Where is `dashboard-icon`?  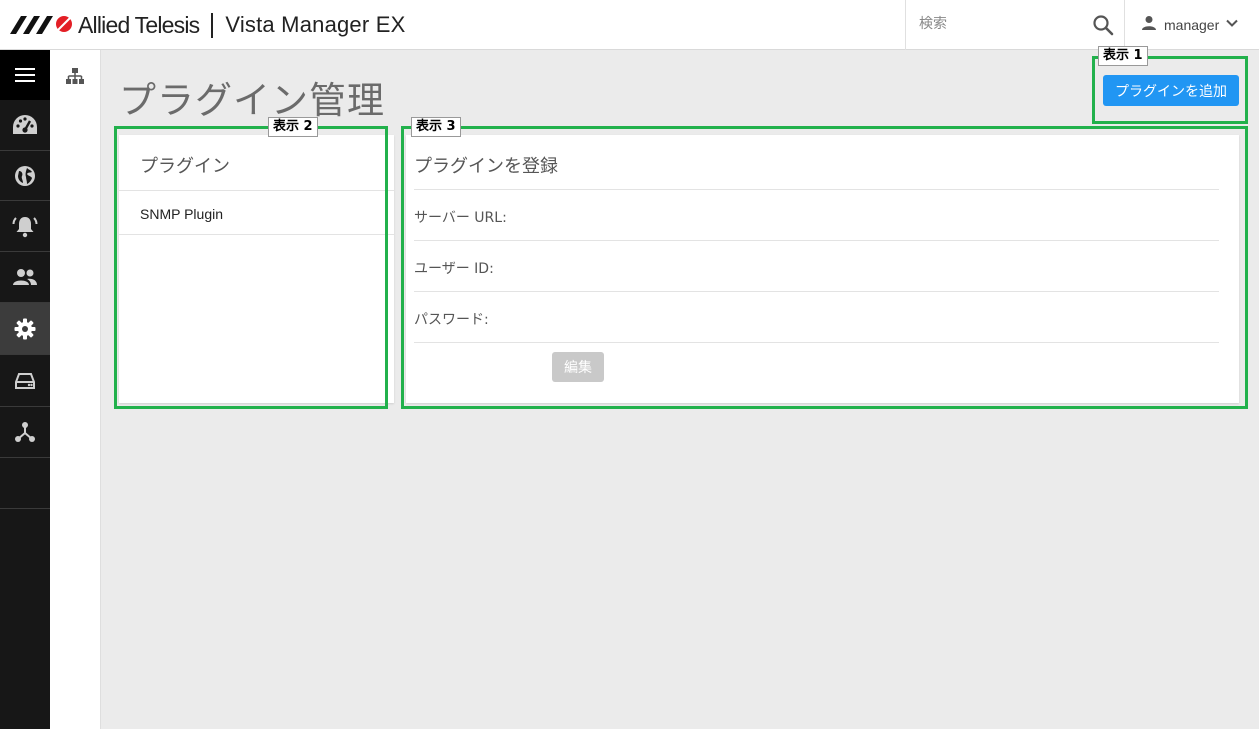 dashboard-icon is located at coordinates (25, 124).